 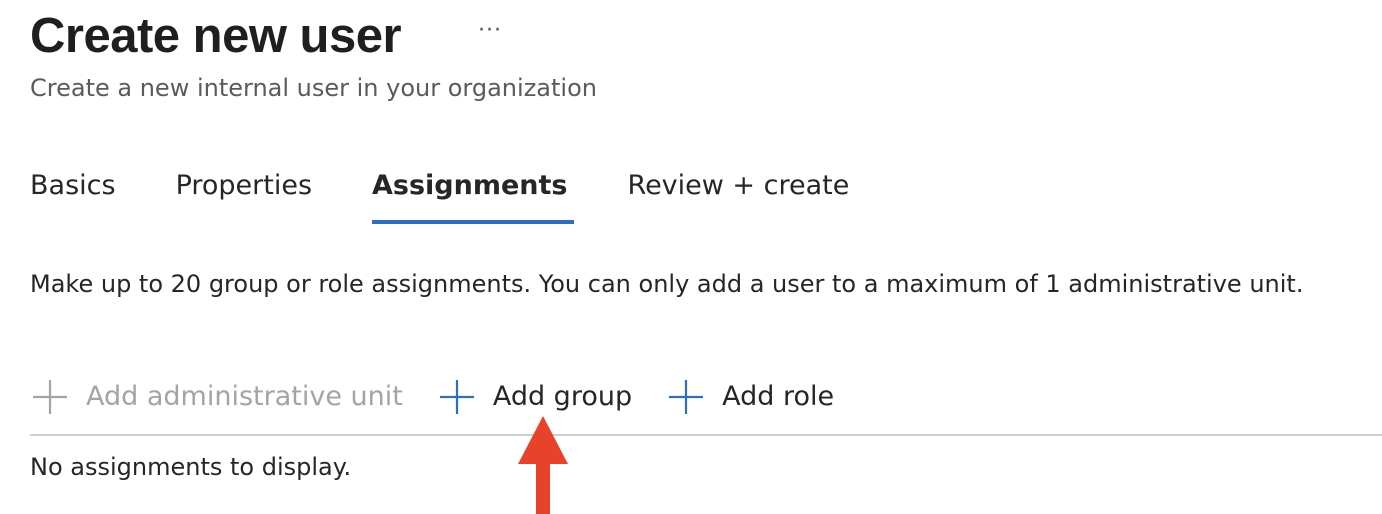 I want to click on empty-assignments-message: No assignments to display., so click(x=191, y=467).